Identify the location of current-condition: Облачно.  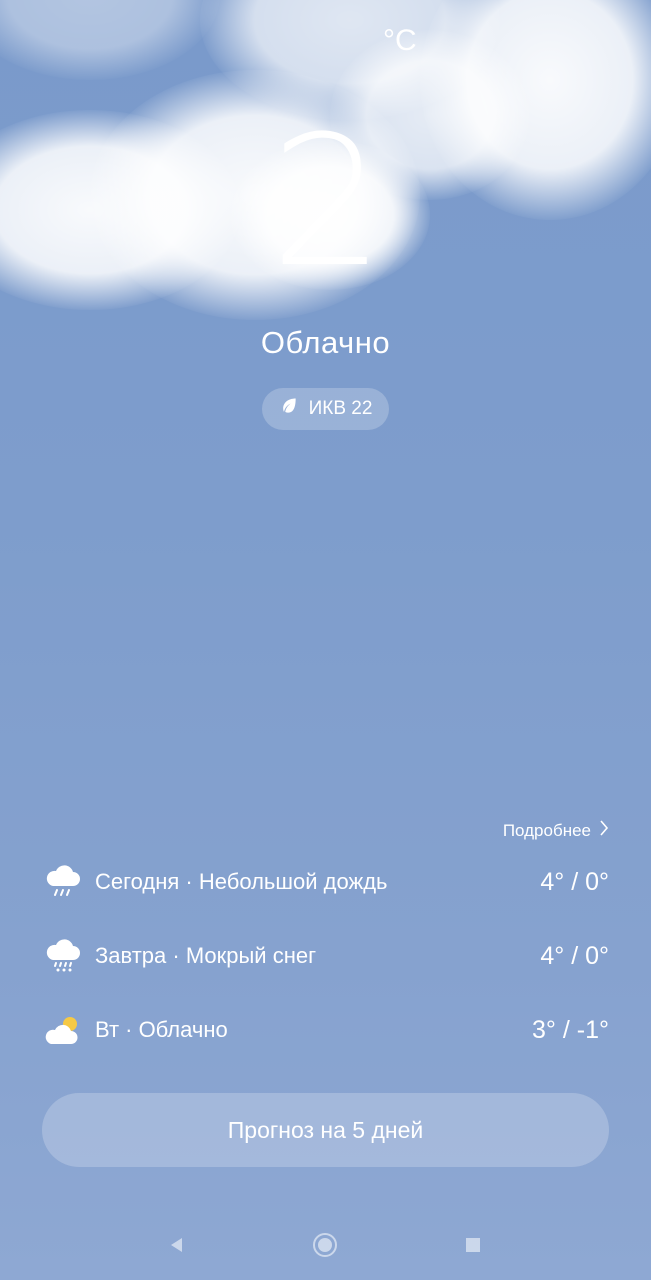
(325, 342).